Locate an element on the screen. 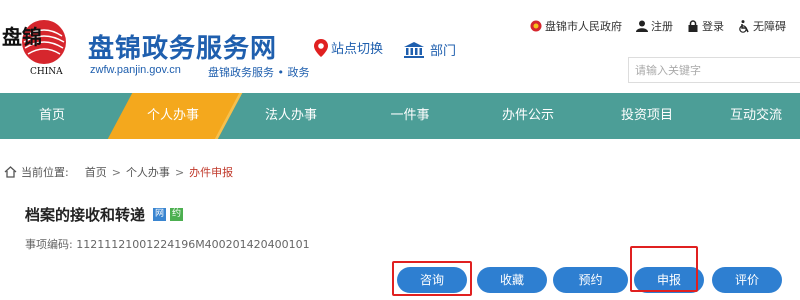 This screenshot has height=300, width=800. wheelchair-icon is located at coordinates (744, 26).